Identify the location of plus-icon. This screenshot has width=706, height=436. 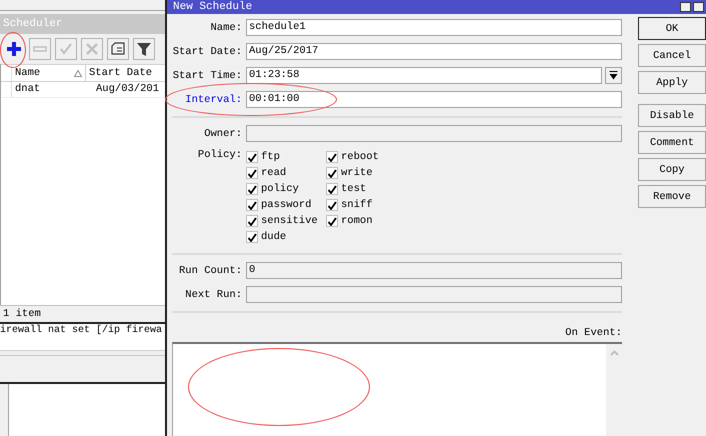
(14, 49).